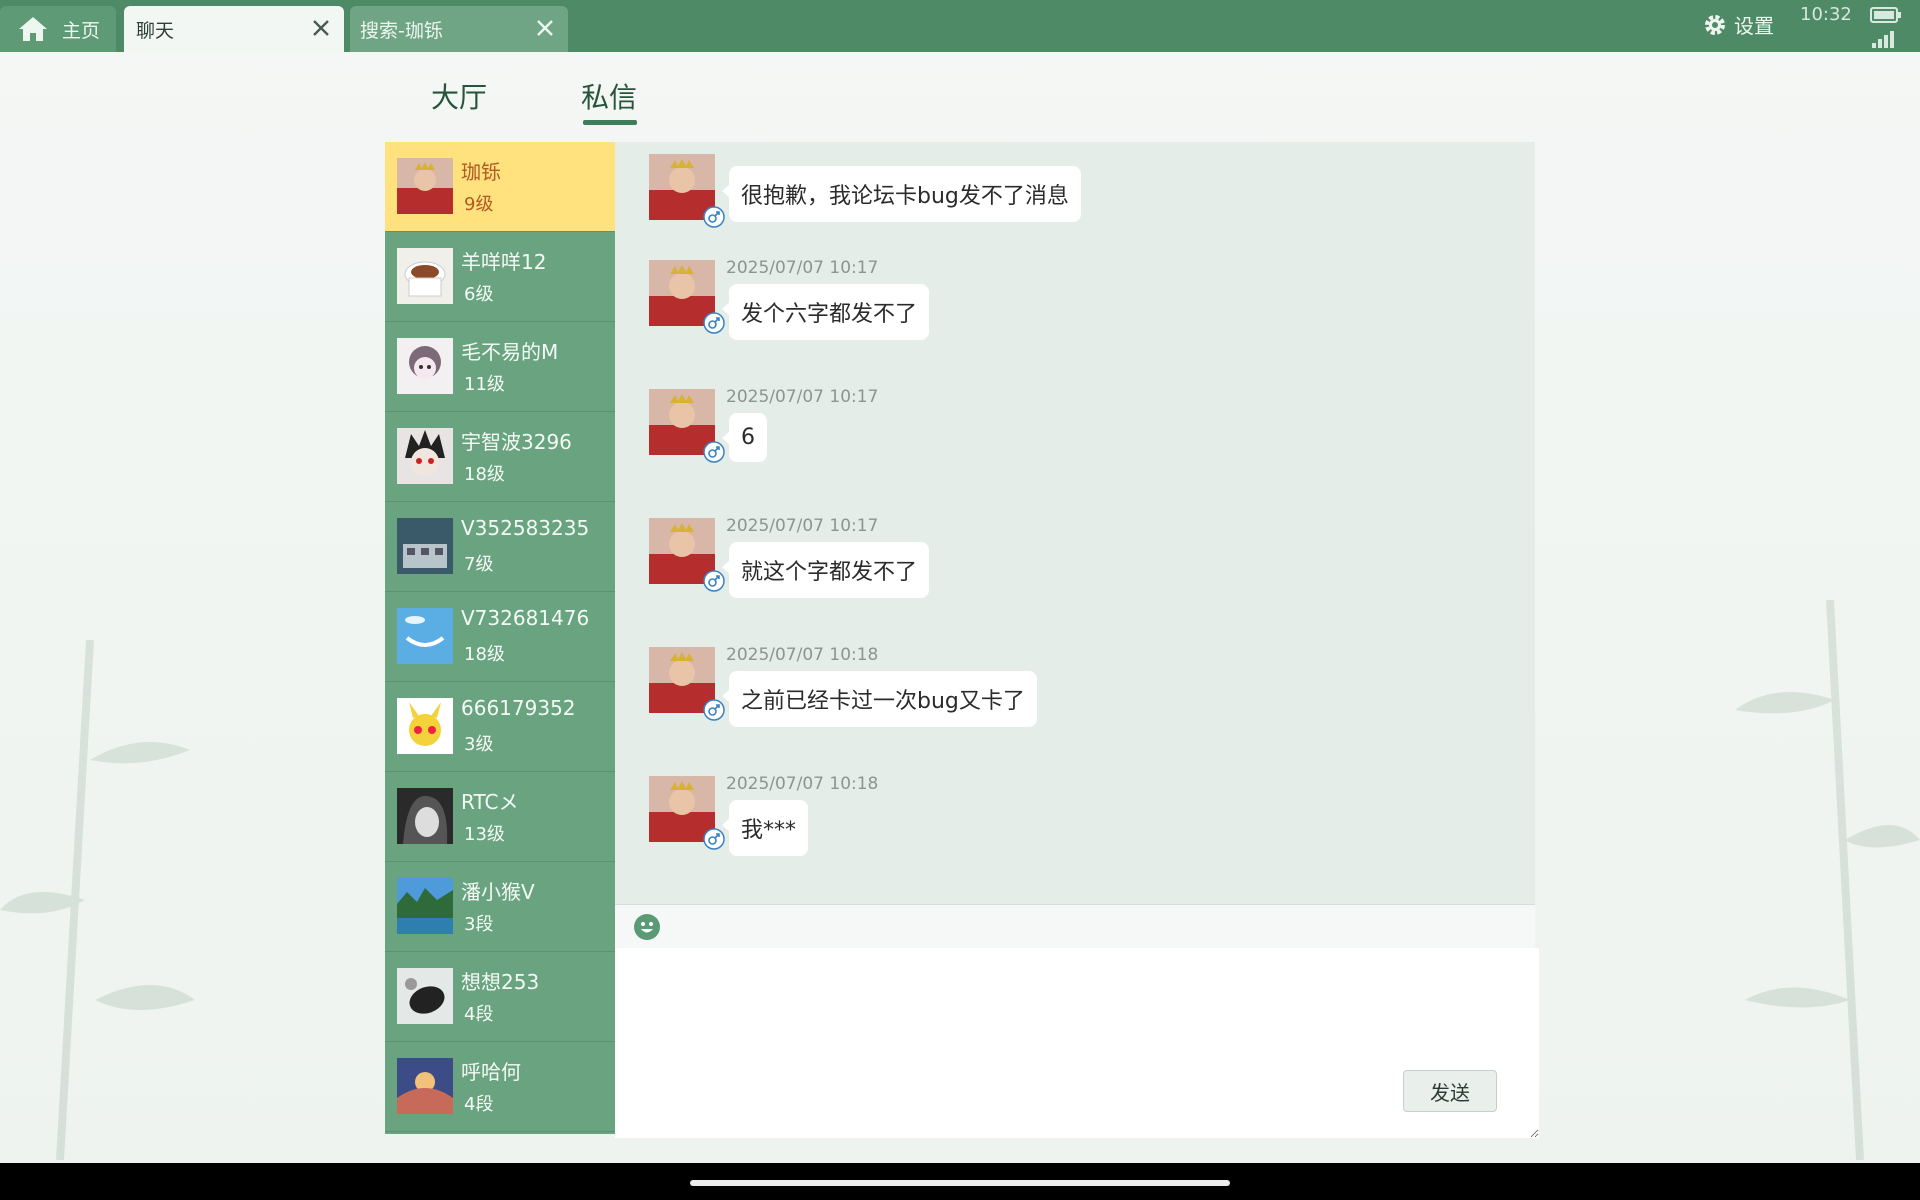  I want to click on contact-name: 潘小猴V, so click(498, 892).